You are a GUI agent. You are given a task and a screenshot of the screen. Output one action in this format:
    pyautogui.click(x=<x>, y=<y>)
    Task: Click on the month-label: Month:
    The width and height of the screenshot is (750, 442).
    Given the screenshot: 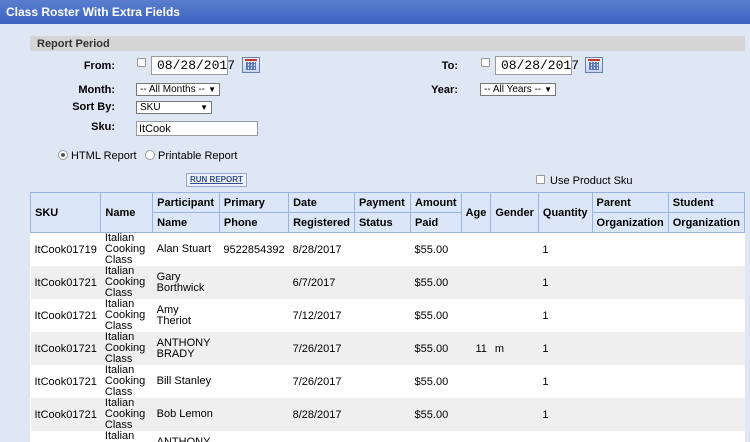 What is the action you would take?
    pyautogui.click(x=96, y=90)
    